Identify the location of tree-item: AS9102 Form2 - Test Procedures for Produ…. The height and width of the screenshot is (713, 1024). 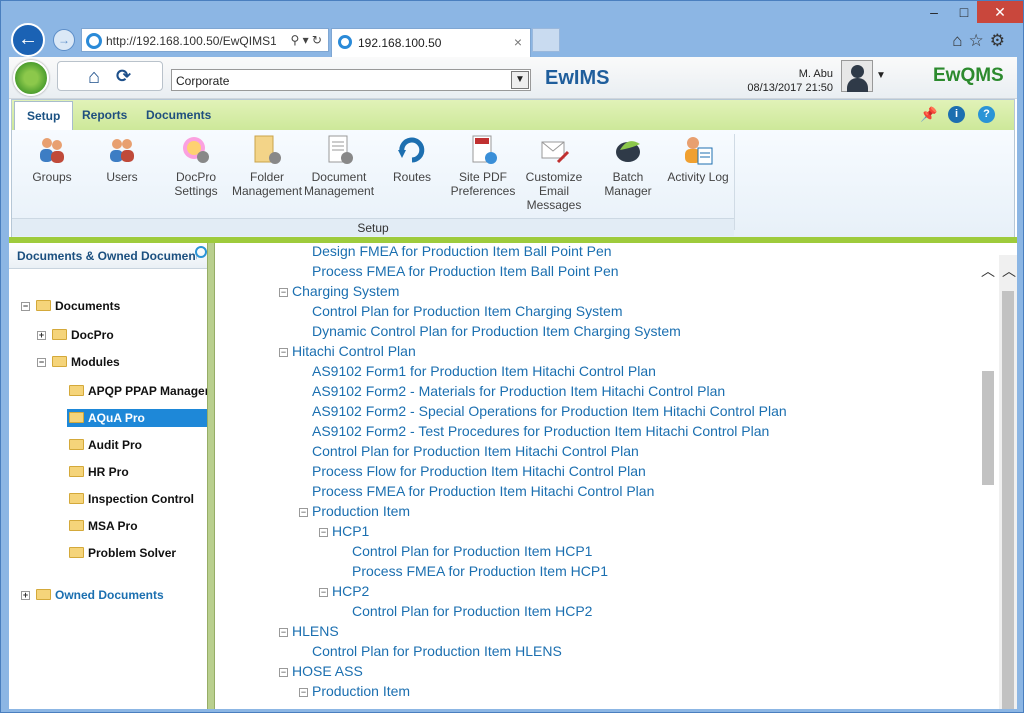
(540, 431).